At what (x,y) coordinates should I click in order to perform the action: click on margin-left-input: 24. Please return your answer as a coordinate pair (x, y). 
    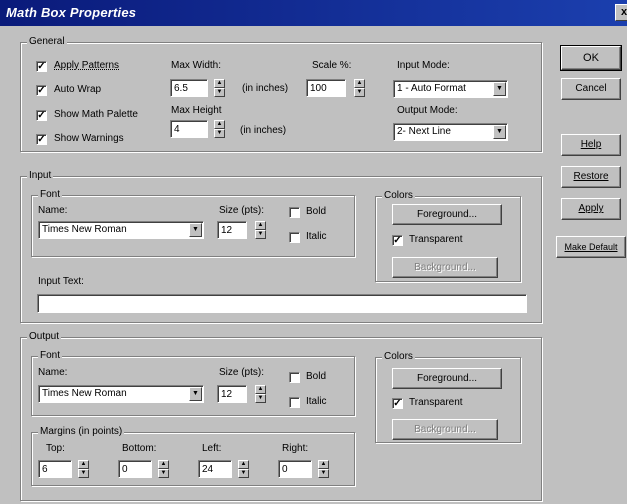
    Looking at the image, I should click on (215, 469).